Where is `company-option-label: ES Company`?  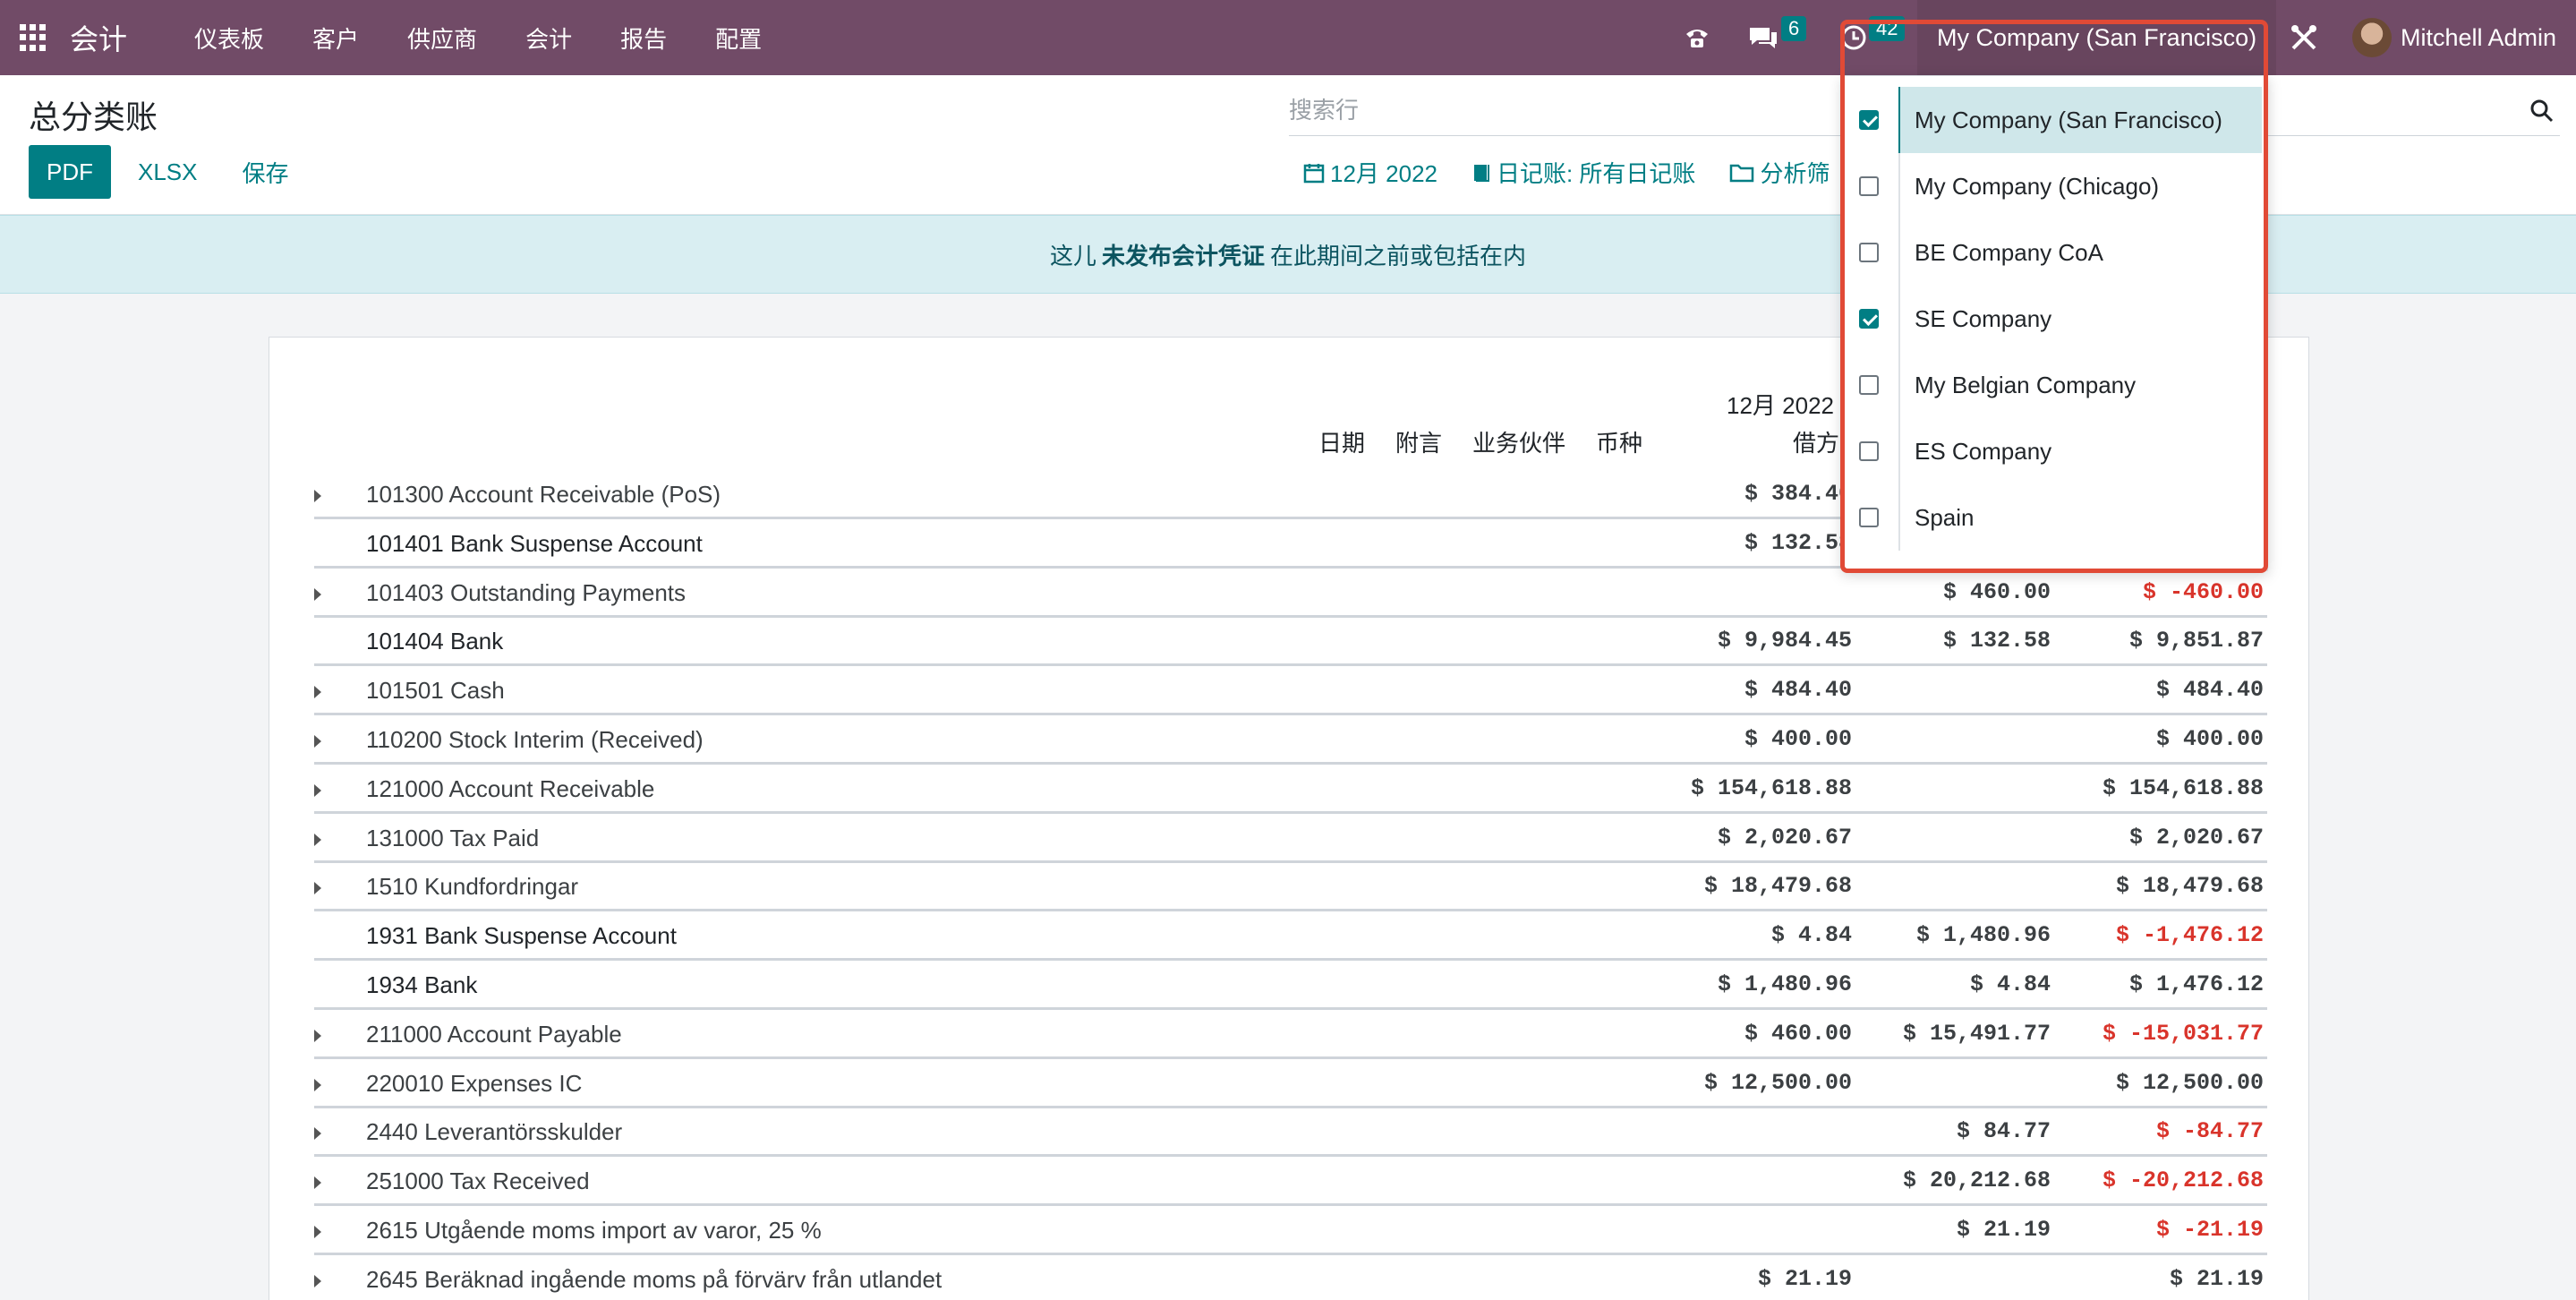
company-option-label: ES Company is located at coordinates (2080, 451).